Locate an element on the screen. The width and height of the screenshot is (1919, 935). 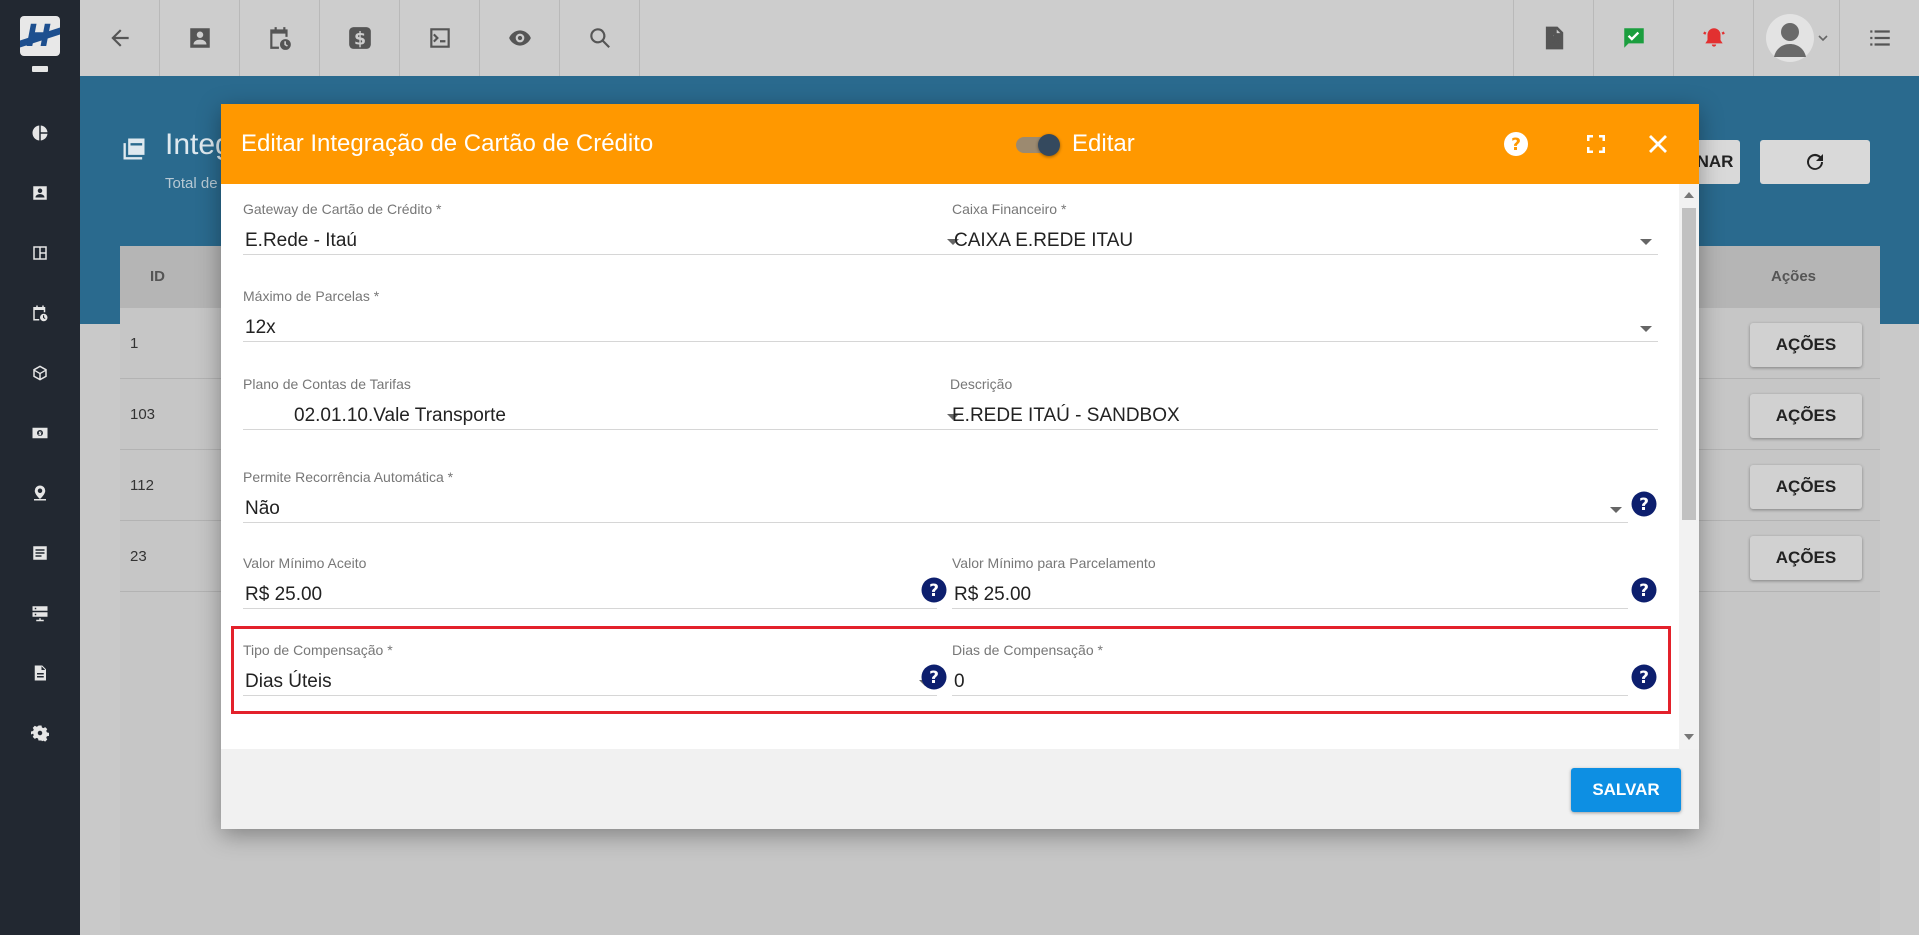
cube-icon is located at coordinates (40, 373).